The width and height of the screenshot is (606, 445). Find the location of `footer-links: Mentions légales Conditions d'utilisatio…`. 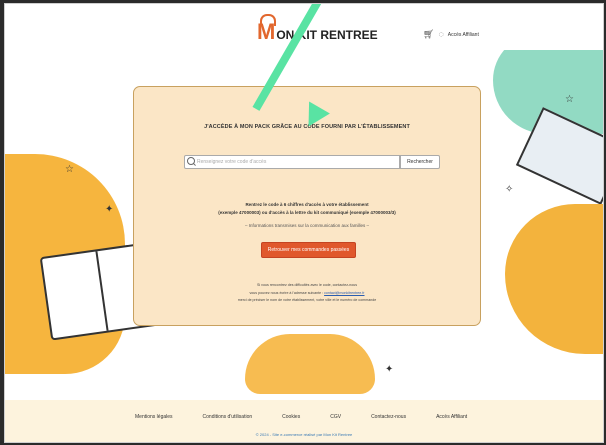

footer-links: Mentions légales Conditions d'utilisatio… is located at coordinates (316, 417).